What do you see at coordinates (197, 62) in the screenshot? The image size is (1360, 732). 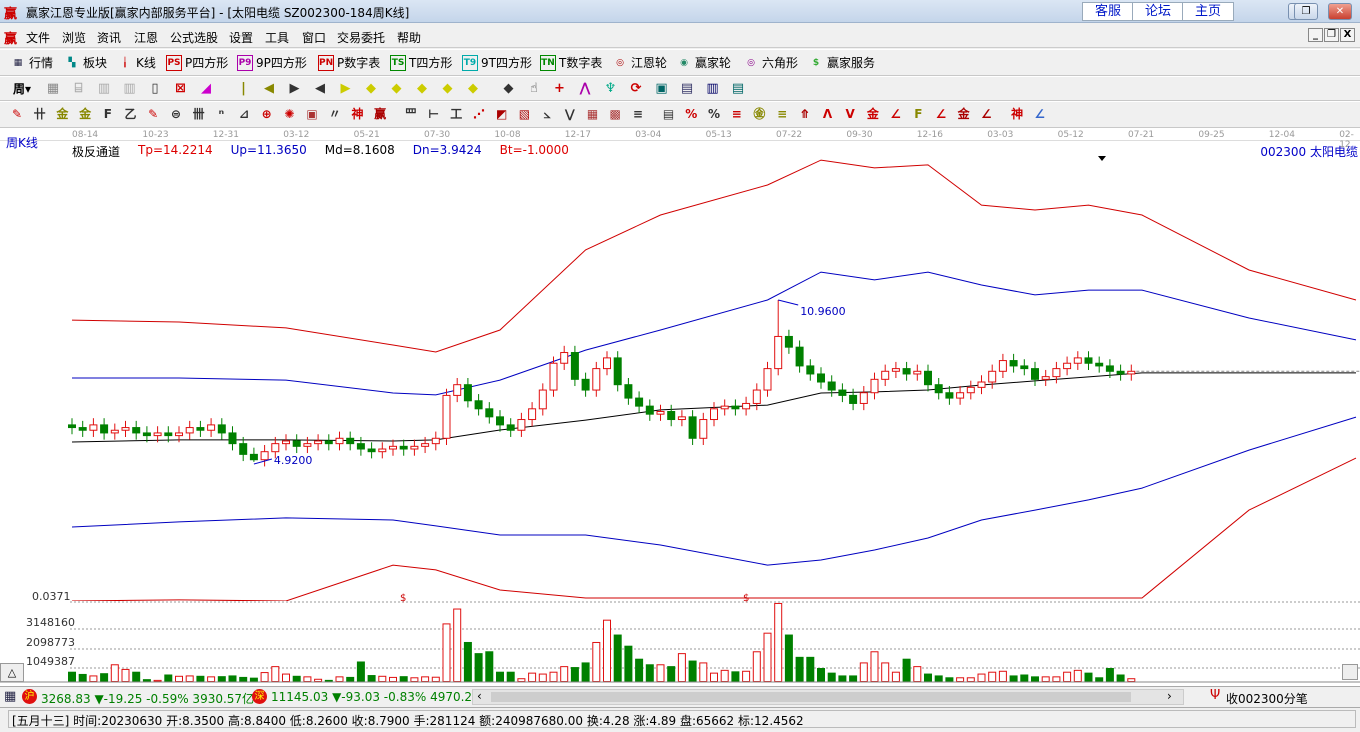 I see `toolbar-button-3: PS P四方形` at bounding box center [197, 62].